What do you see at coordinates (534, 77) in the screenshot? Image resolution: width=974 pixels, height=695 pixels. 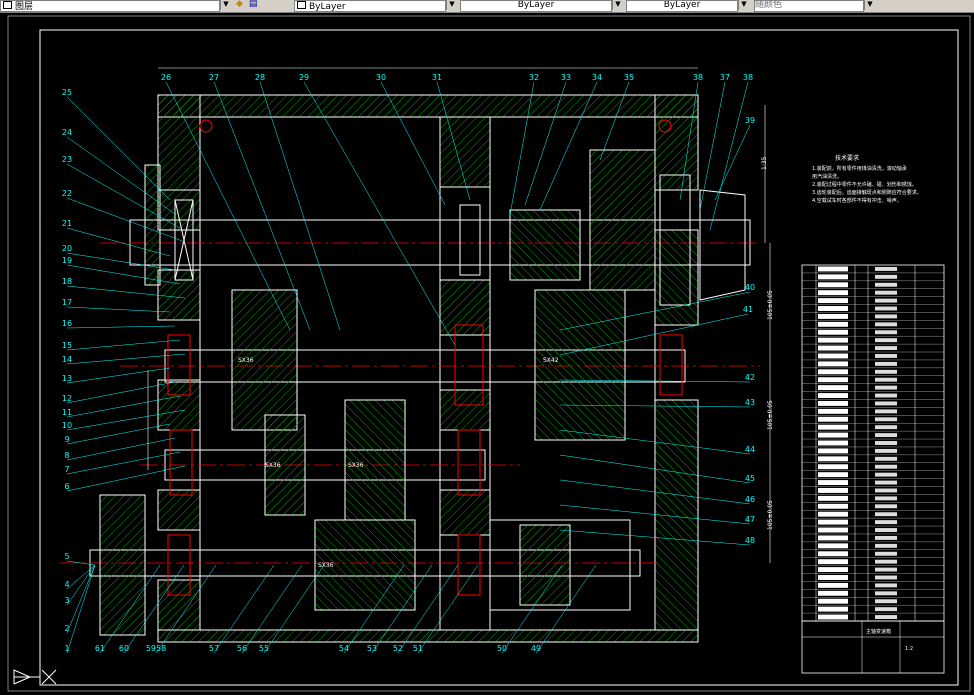 I see `part-number-balloon: 32` at bounding box center [534, 77].